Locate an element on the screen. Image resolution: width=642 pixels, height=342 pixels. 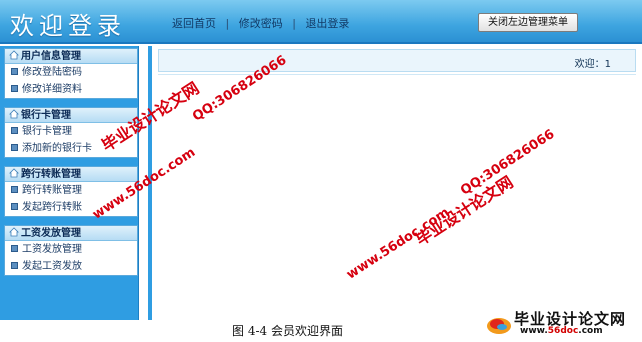
welcome-text: 欢迎：1 is located at coordinates (592, 64).